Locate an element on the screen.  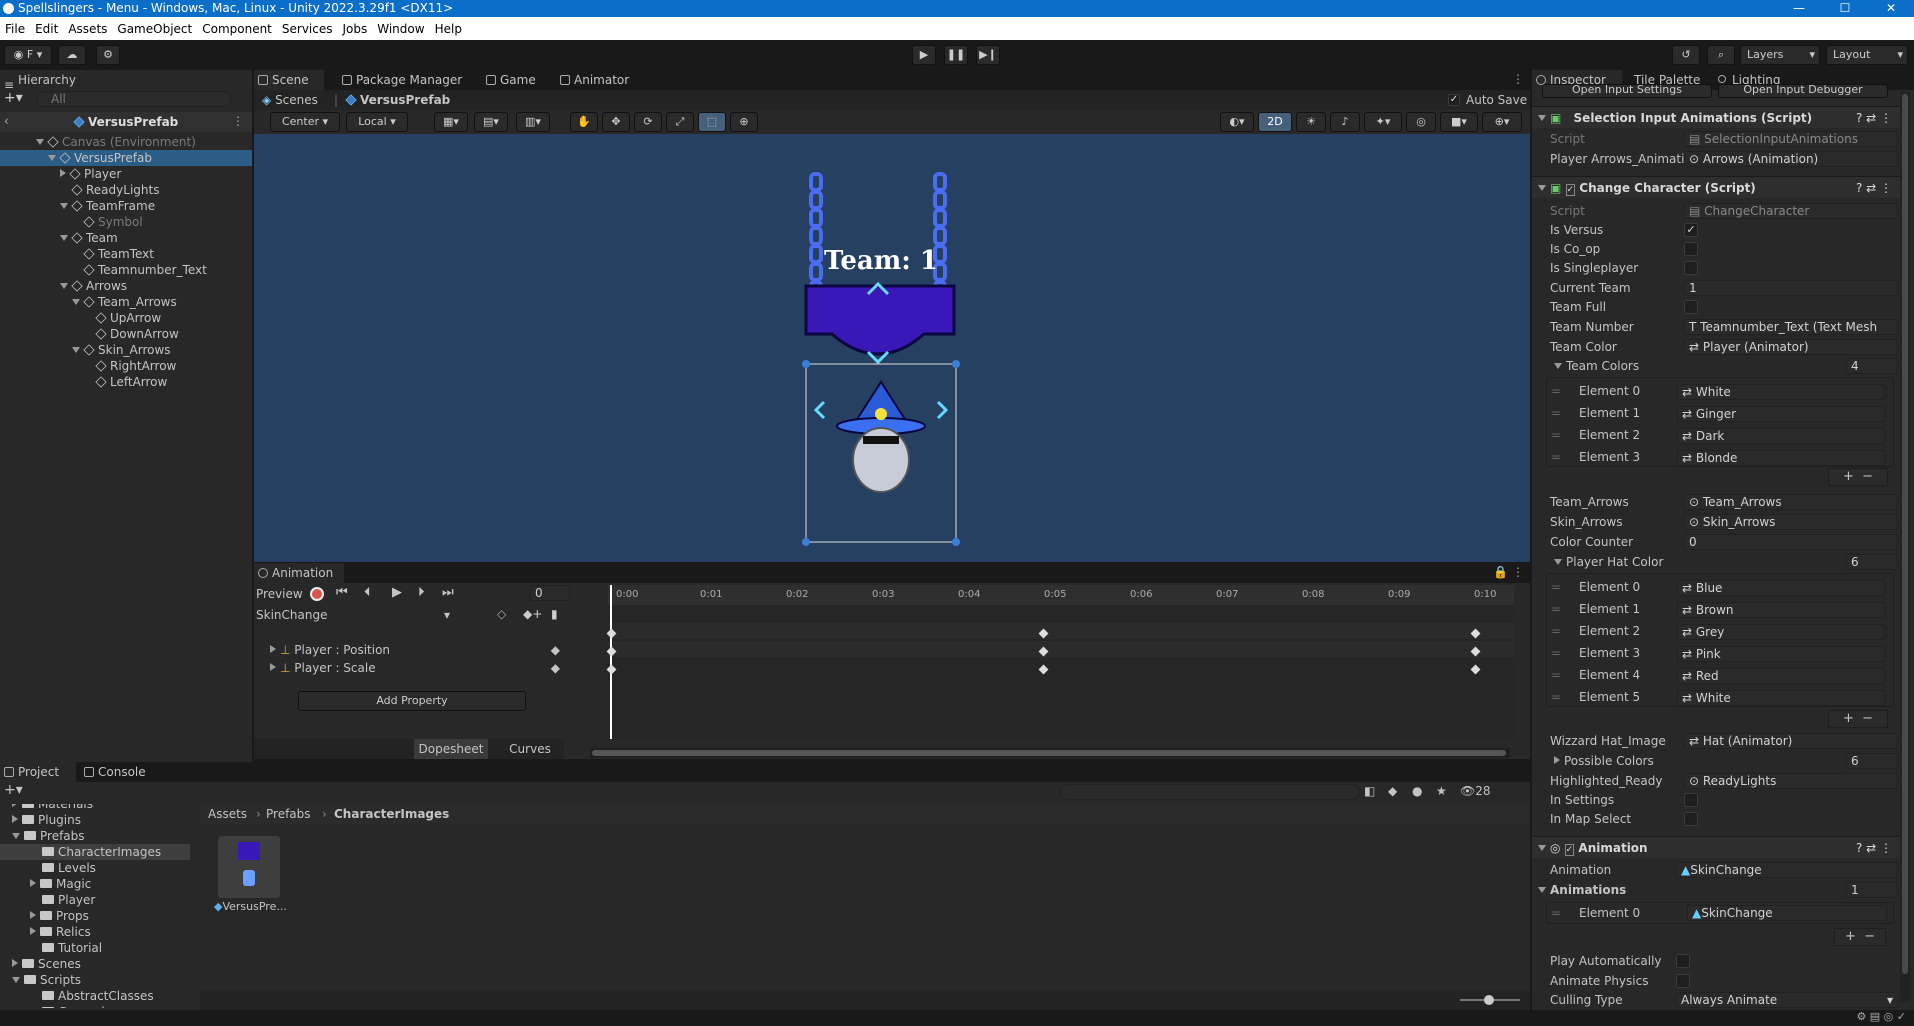
change-character-header: ▣ ✓ Change Character (Script) ? ⇄ ⋮ is located at coordinates (1716, 187).